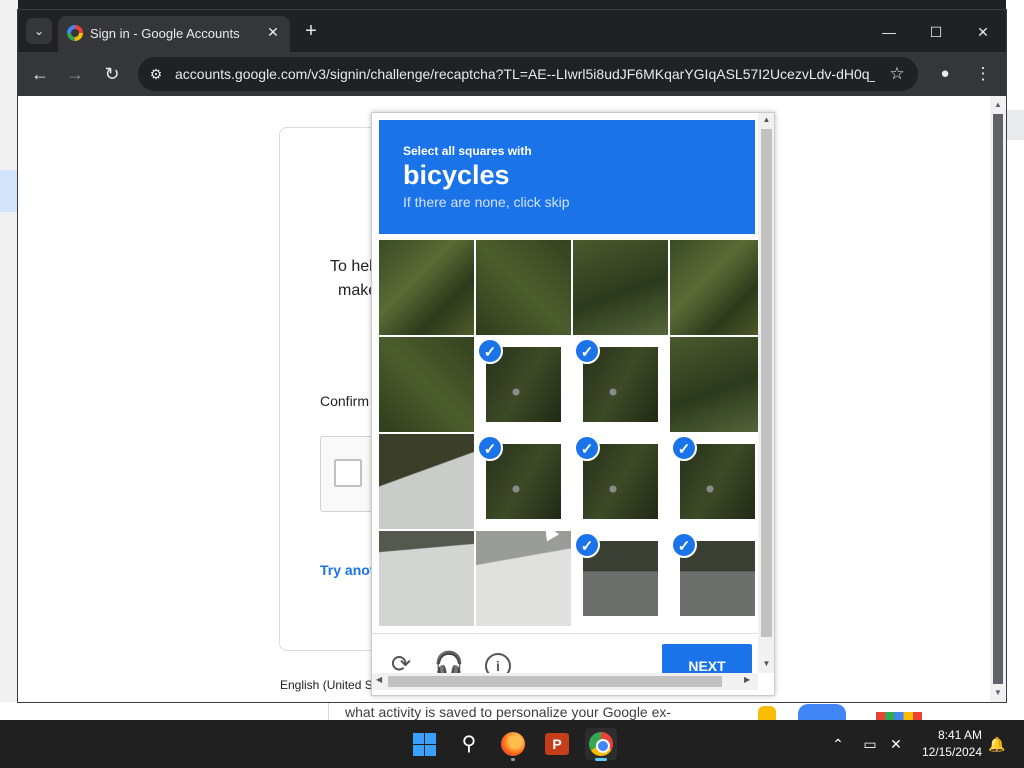 This screenshot has width=1024, height=768. Describe the element at coordinates (951, 752) in the screenshot. I see `clock-date: 12/15/2024` at that location.